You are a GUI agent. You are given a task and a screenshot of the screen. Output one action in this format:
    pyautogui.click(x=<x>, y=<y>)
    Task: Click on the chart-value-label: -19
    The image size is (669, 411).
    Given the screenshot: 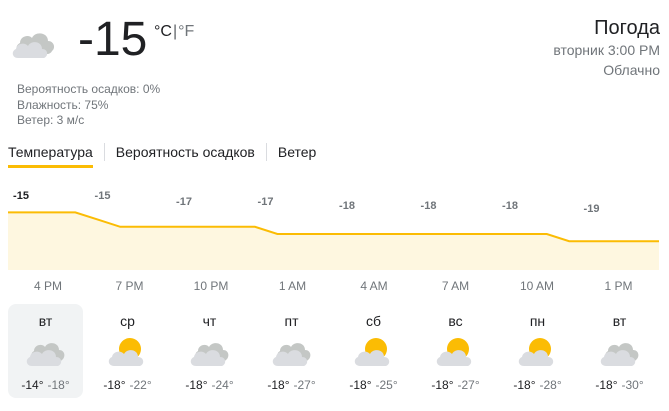 What is the action you would take?
    pyautogui.click(x=591, y=209)
    